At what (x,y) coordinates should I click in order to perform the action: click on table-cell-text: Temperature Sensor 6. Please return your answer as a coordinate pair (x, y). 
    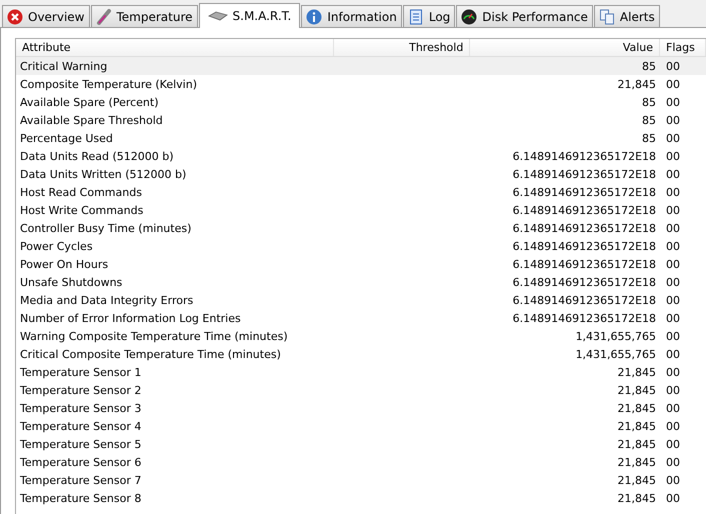
    Looking at the image, I should click on (80, 462).